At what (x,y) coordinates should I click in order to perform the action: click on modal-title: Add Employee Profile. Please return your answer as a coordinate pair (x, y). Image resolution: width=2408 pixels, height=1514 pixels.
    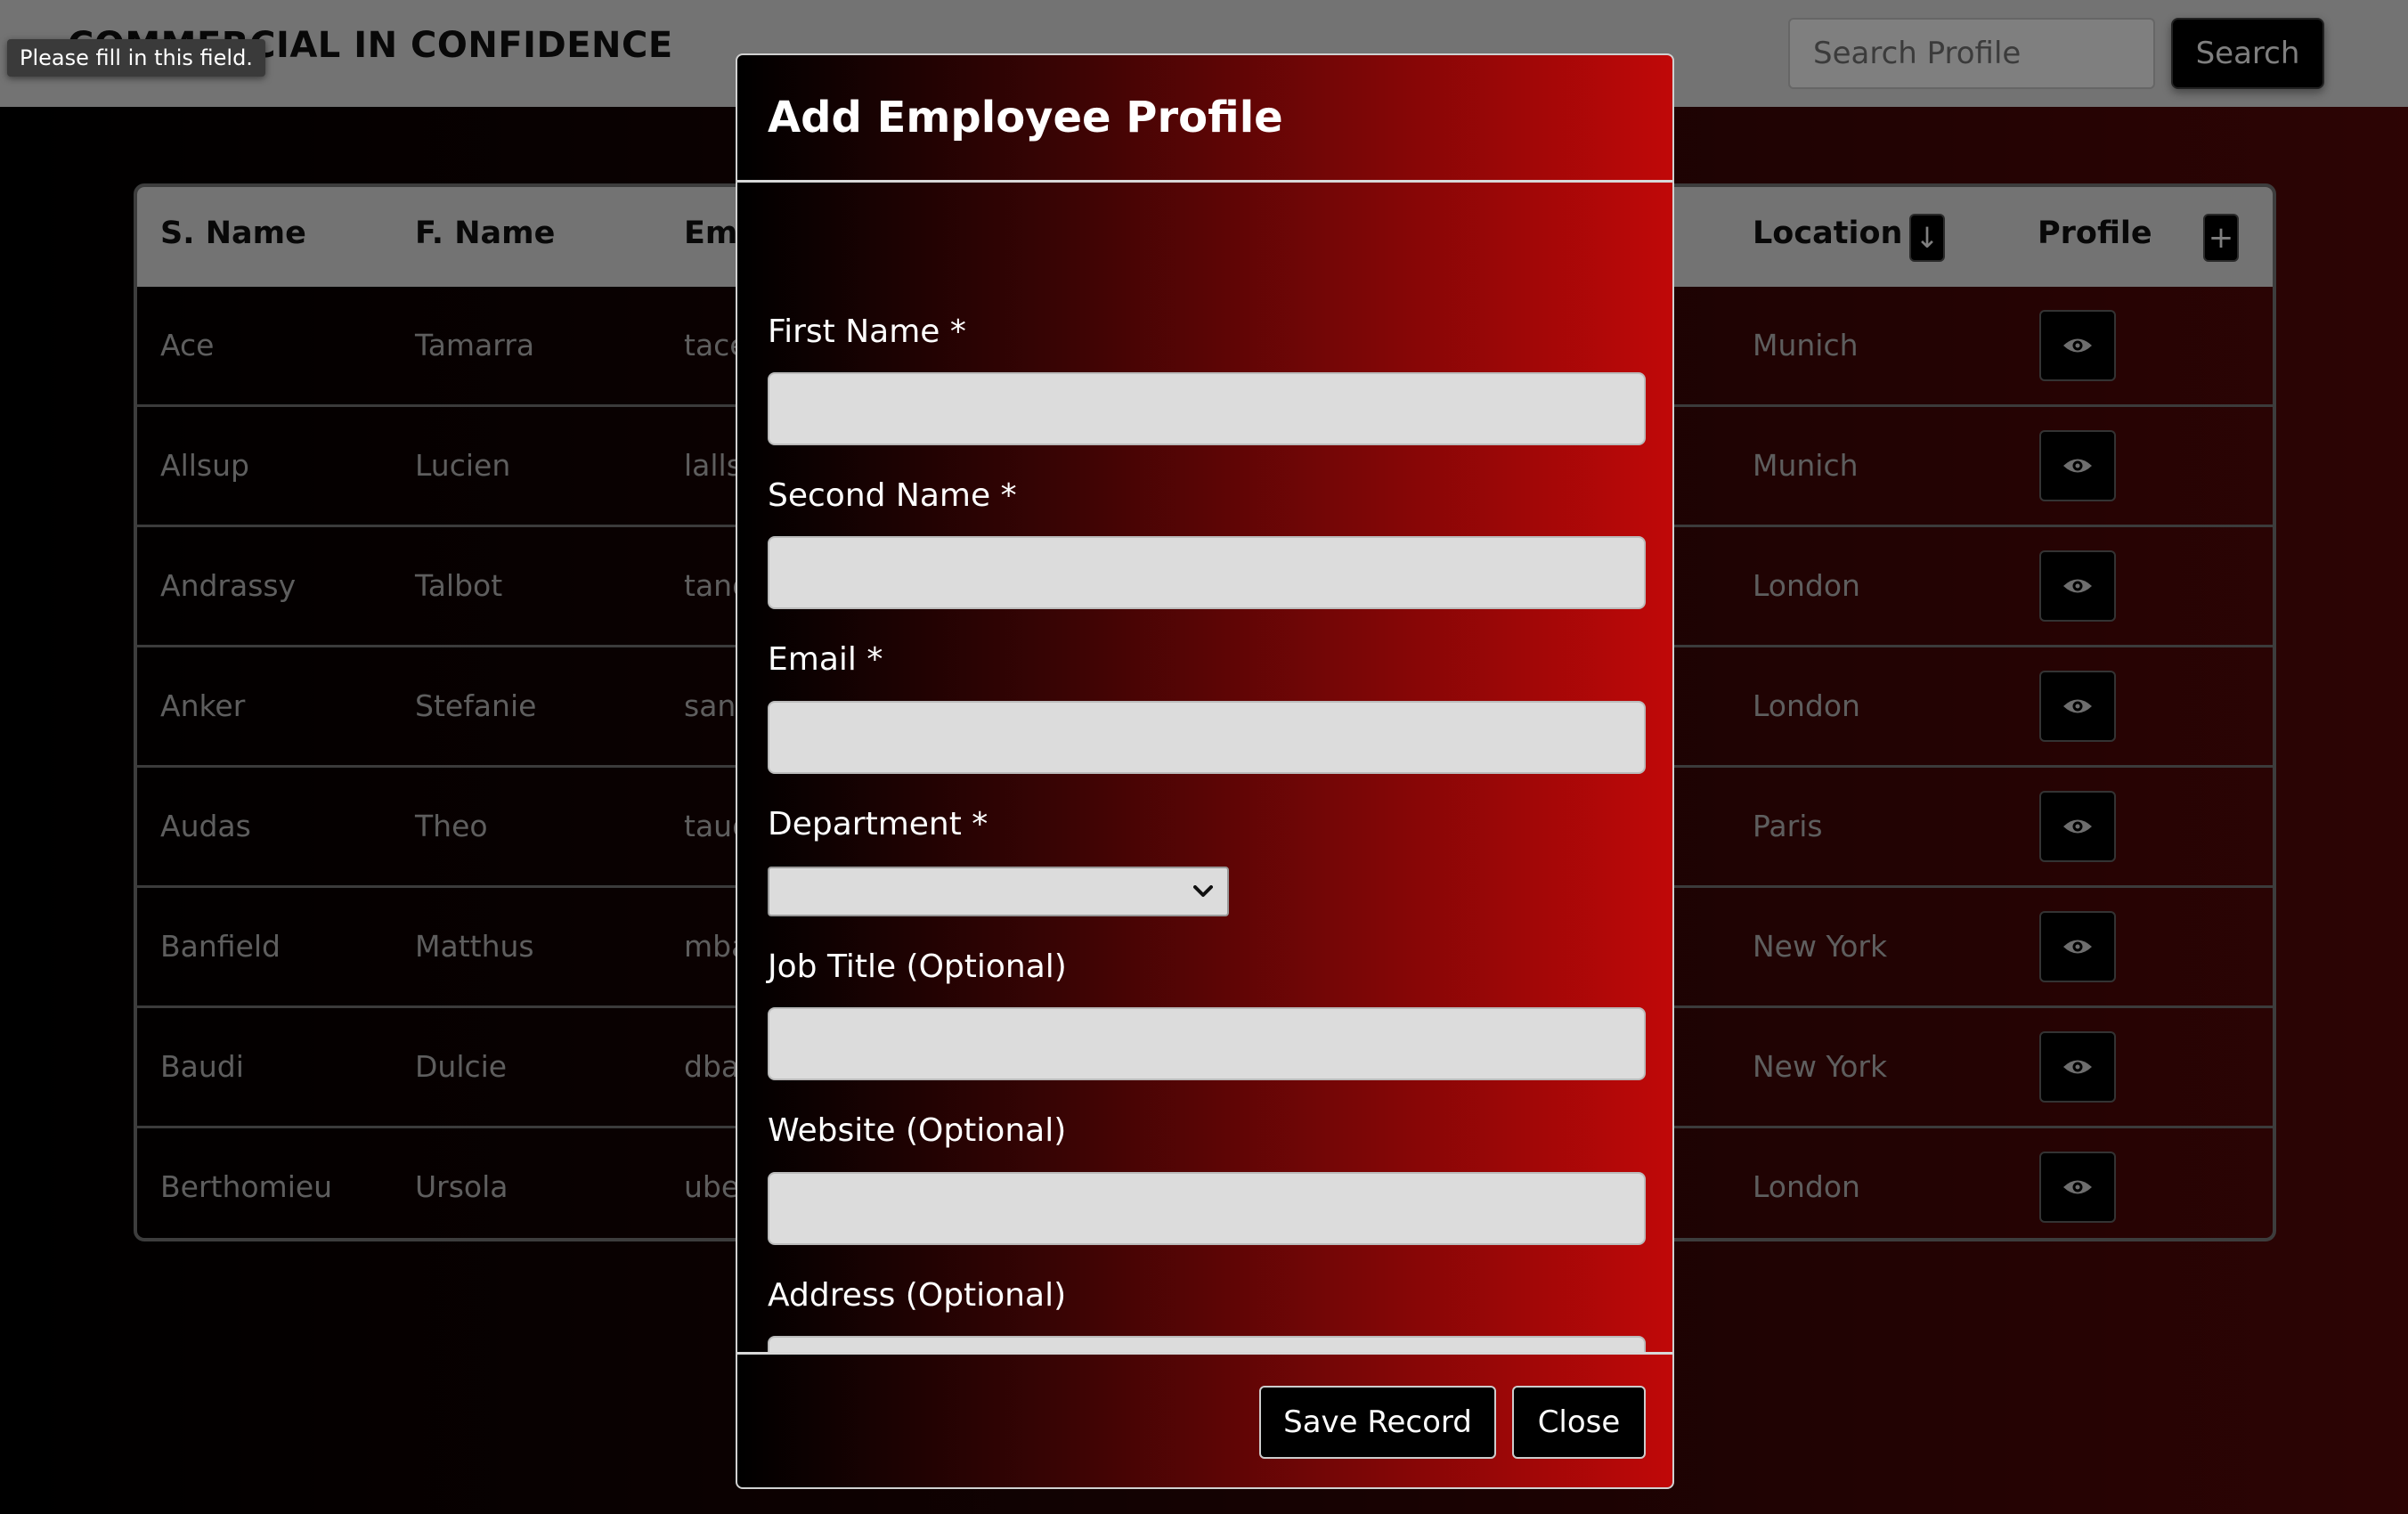
    Looking at the image, I should click on (1025, 118).